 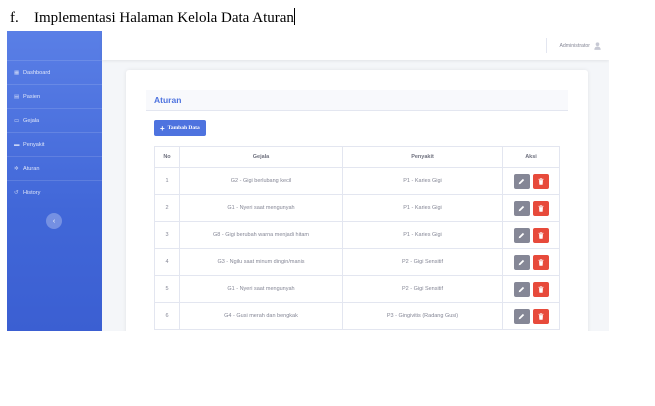 What do you see at coordinates (167, 208) in the screenshot?
I see `cell-no: 2` at bounding box center [167, 208].